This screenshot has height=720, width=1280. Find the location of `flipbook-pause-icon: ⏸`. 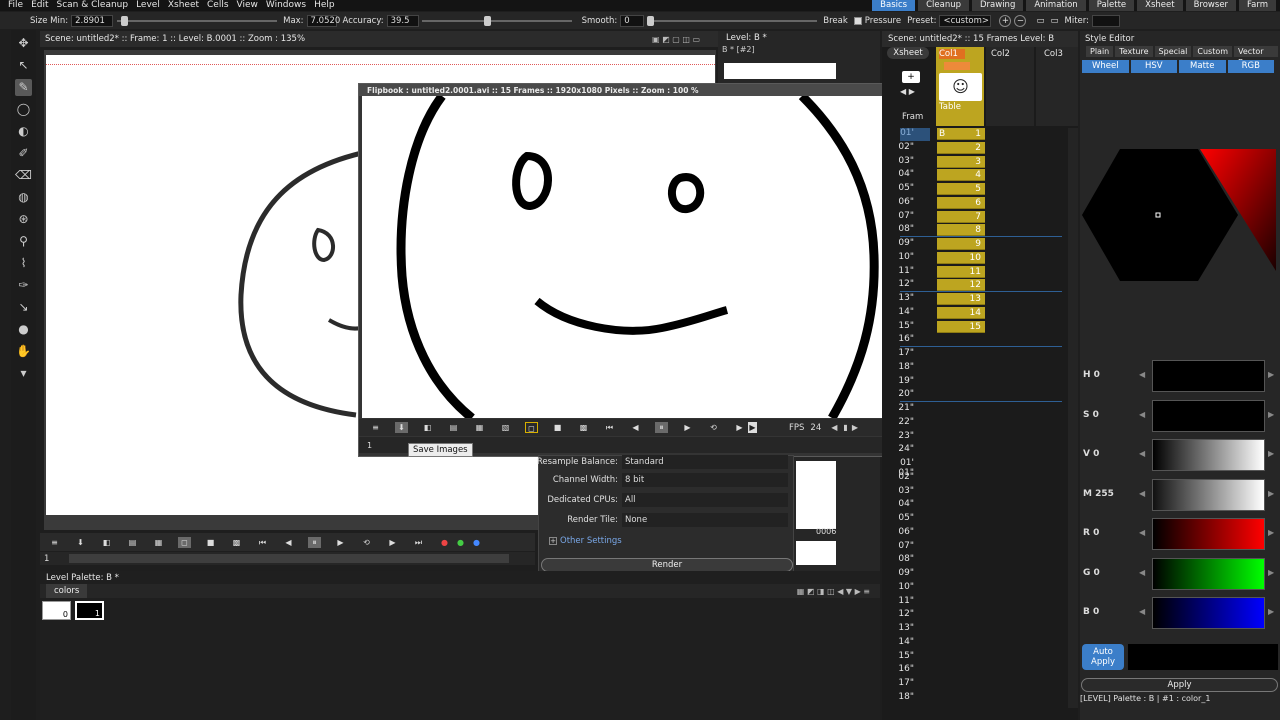

flipbook-pause-icon: ⏸ is located at coordinates (661, 427).